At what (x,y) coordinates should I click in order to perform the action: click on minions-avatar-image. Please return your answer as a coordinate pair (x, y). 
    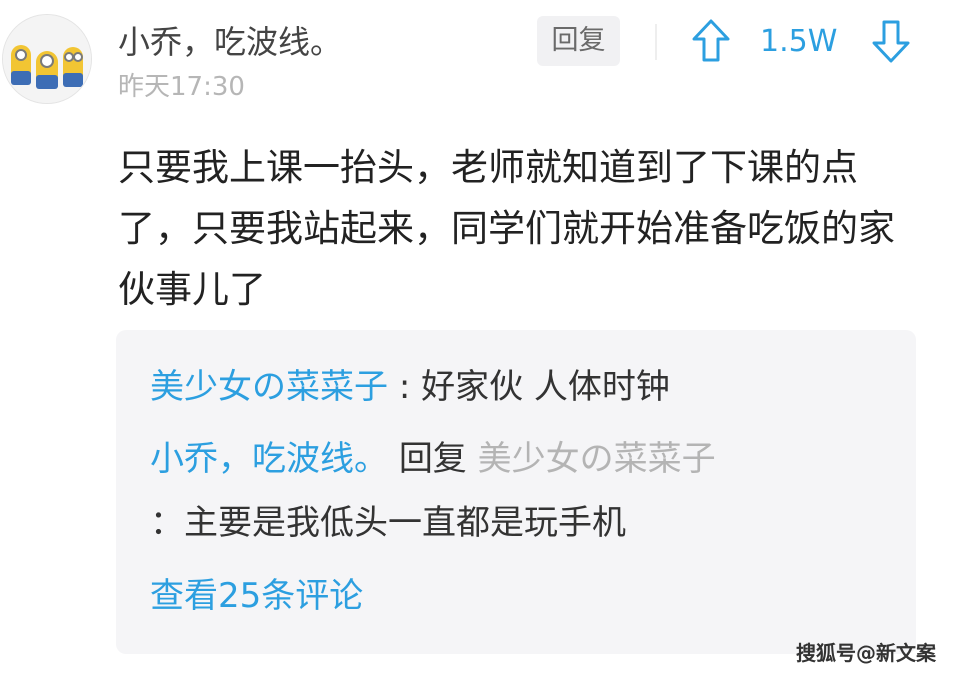
    Looking at the image, I should click on (47, 59).